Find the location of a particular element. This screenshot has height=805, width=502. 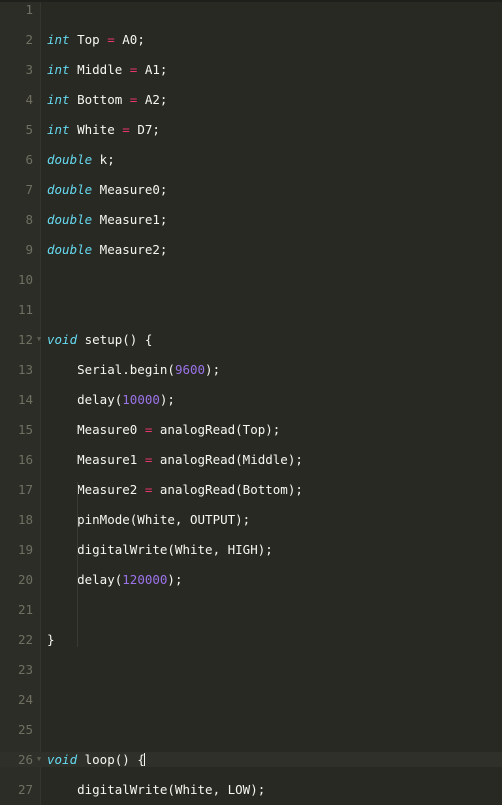

code-line: 14 delay(10000); is located at coordinates (251, 399).